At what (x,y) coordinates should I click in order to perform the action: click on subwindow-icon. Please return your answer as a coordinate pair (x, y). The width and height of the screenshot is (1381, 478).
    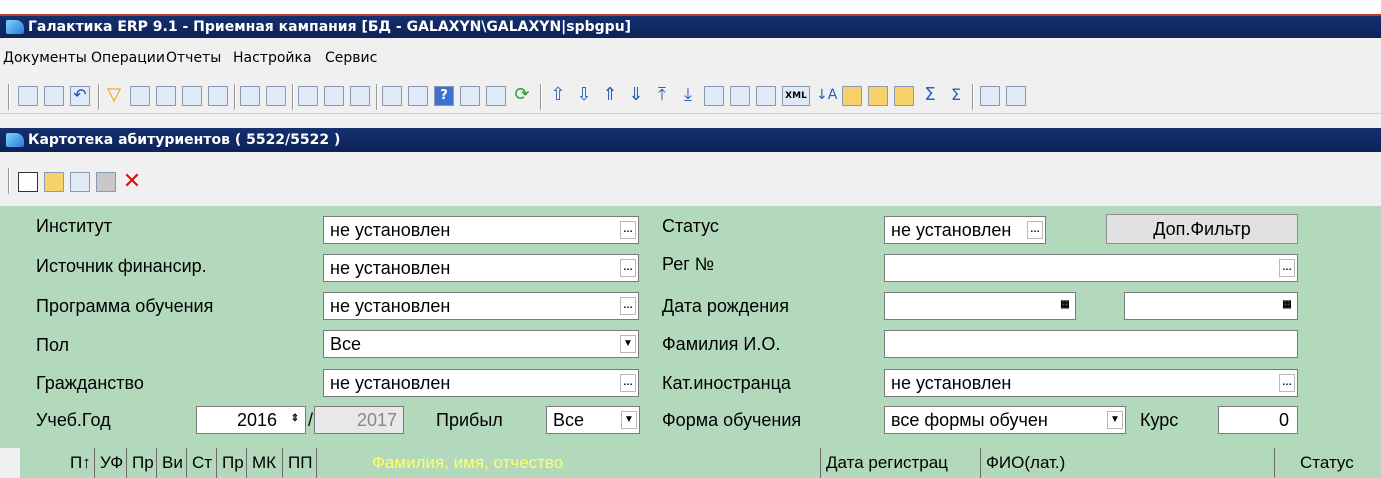
    Looking at the image, I should click on (15, 140).